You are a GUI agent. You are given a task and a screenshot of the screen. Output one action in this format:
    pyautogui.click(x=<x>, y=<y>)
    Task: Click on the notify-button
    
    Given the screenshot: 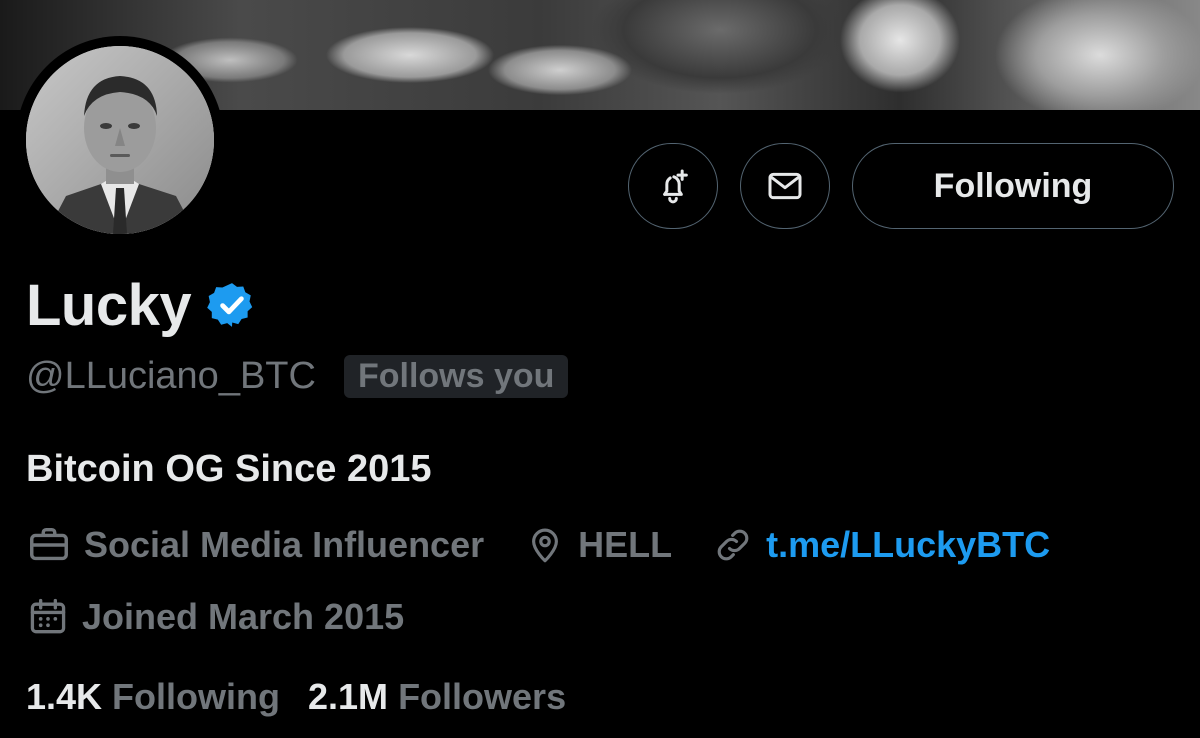 What is the action you would take?
    pyautogui.click(x=673, y=186)
    